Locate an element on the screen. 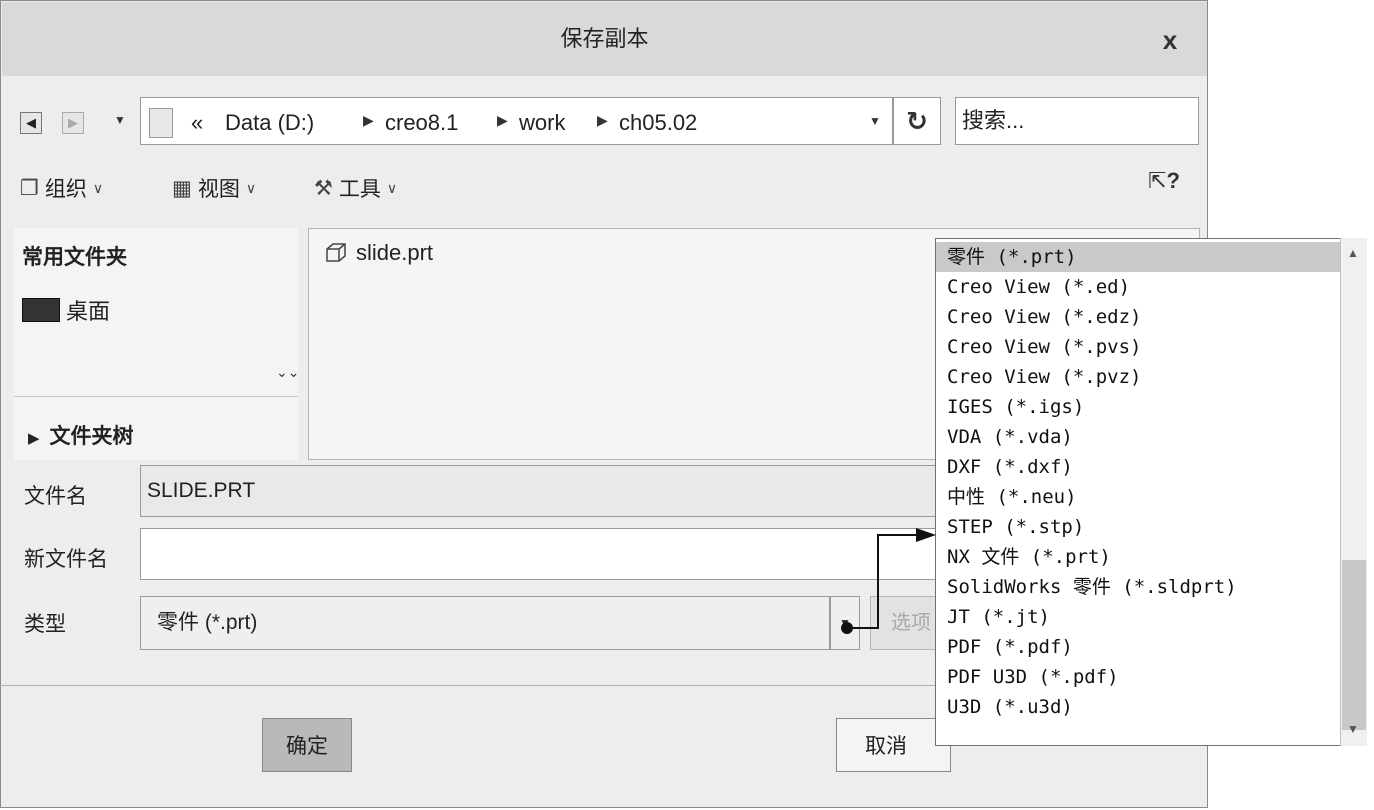 The height and width of the screenshot is (810, 1374). organize-label: 组织 is located at coordinates (65, 189).